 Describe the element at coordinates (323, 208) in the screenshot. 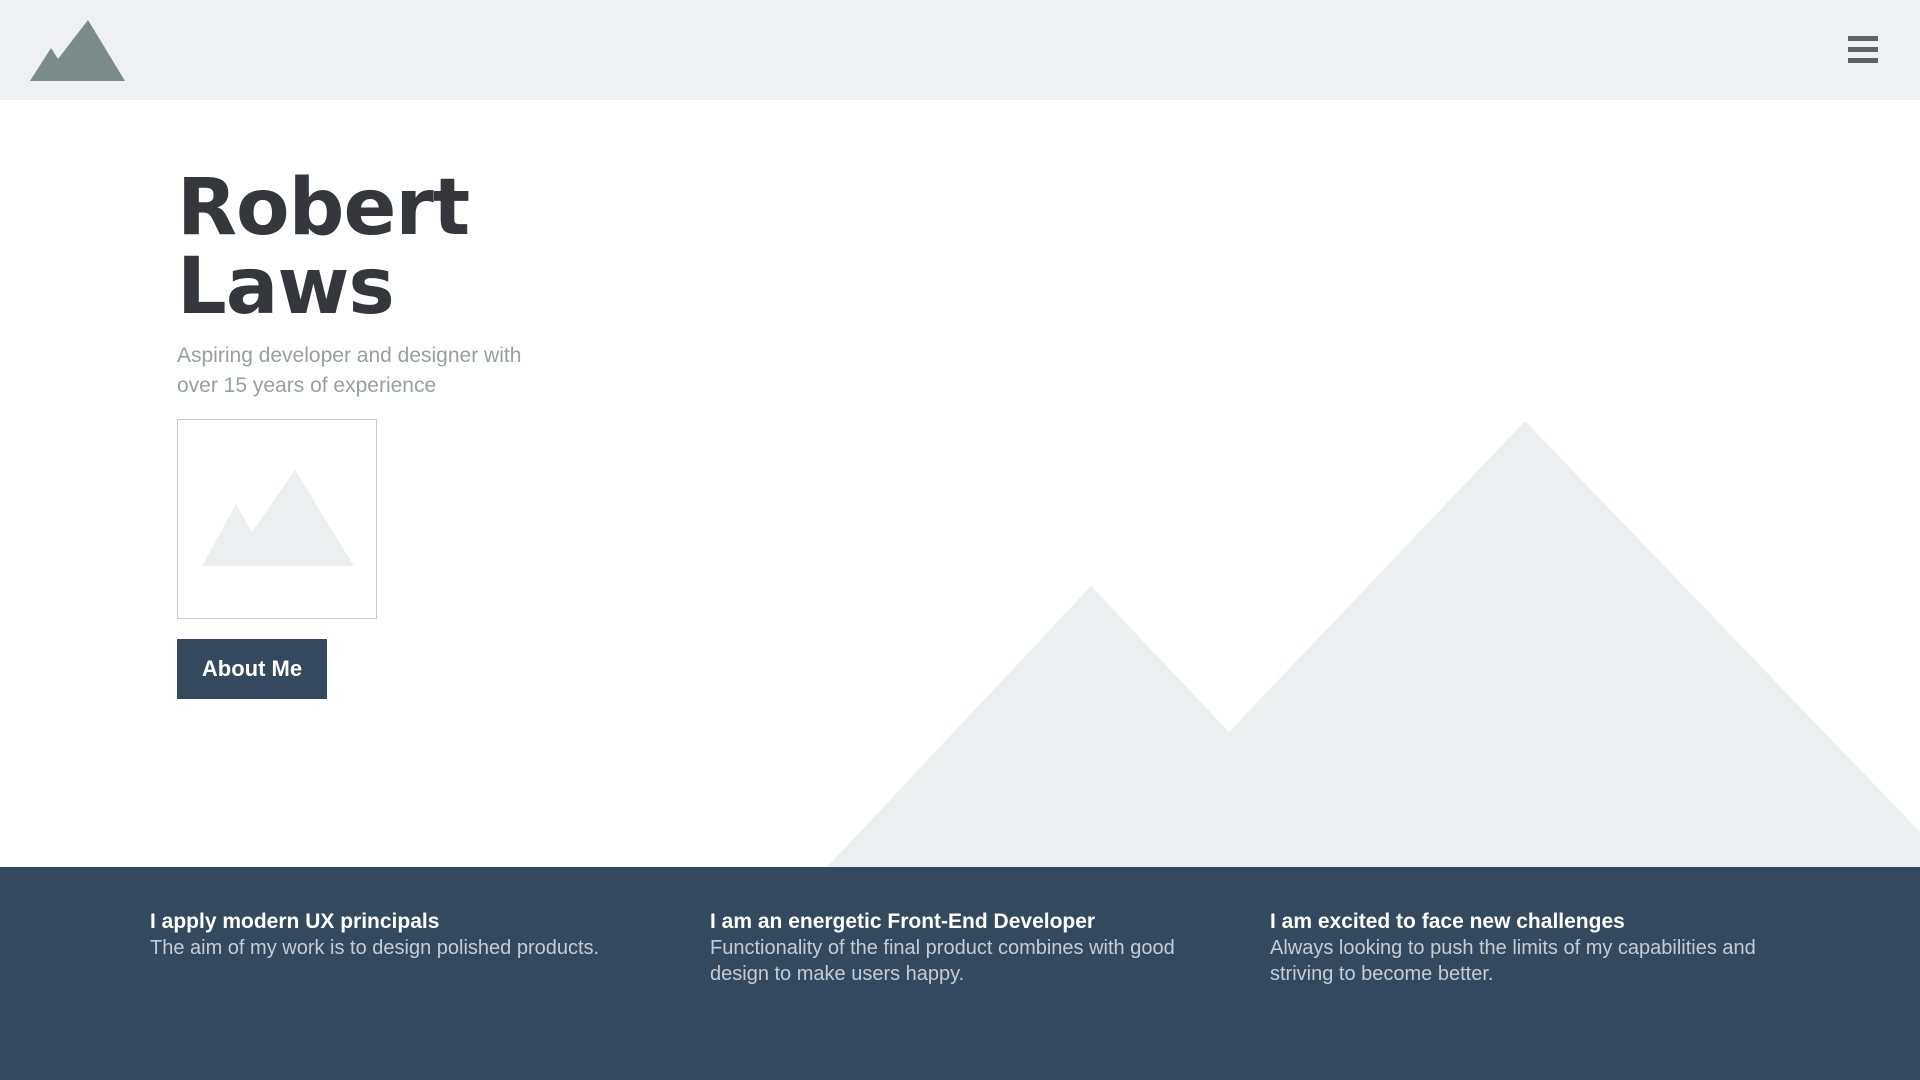

I see `name-first: Robert` at that location.